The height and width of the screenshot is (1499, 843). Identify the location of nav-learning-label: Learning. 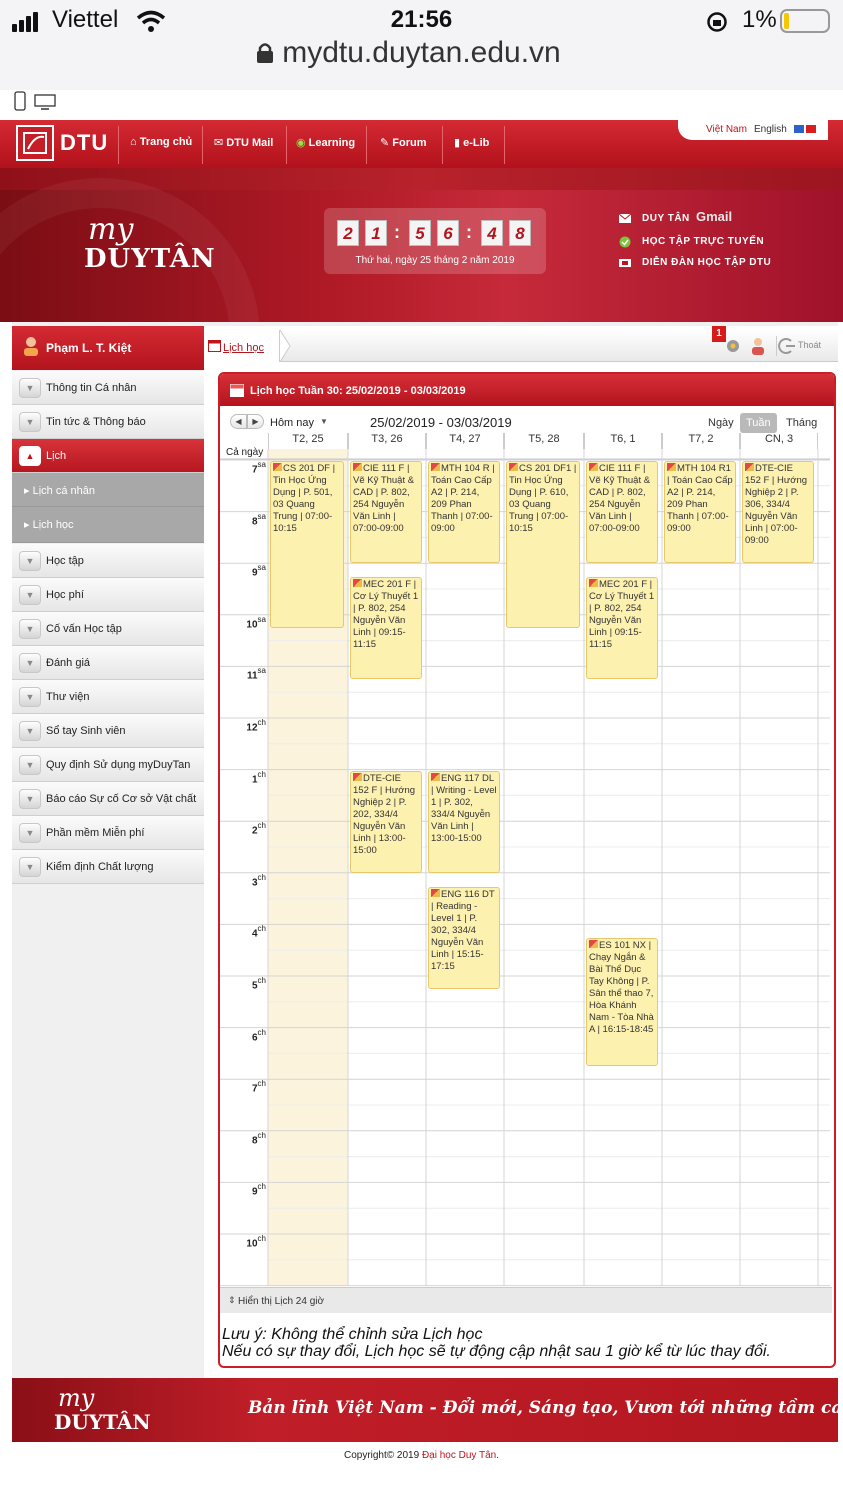
(332, 143).